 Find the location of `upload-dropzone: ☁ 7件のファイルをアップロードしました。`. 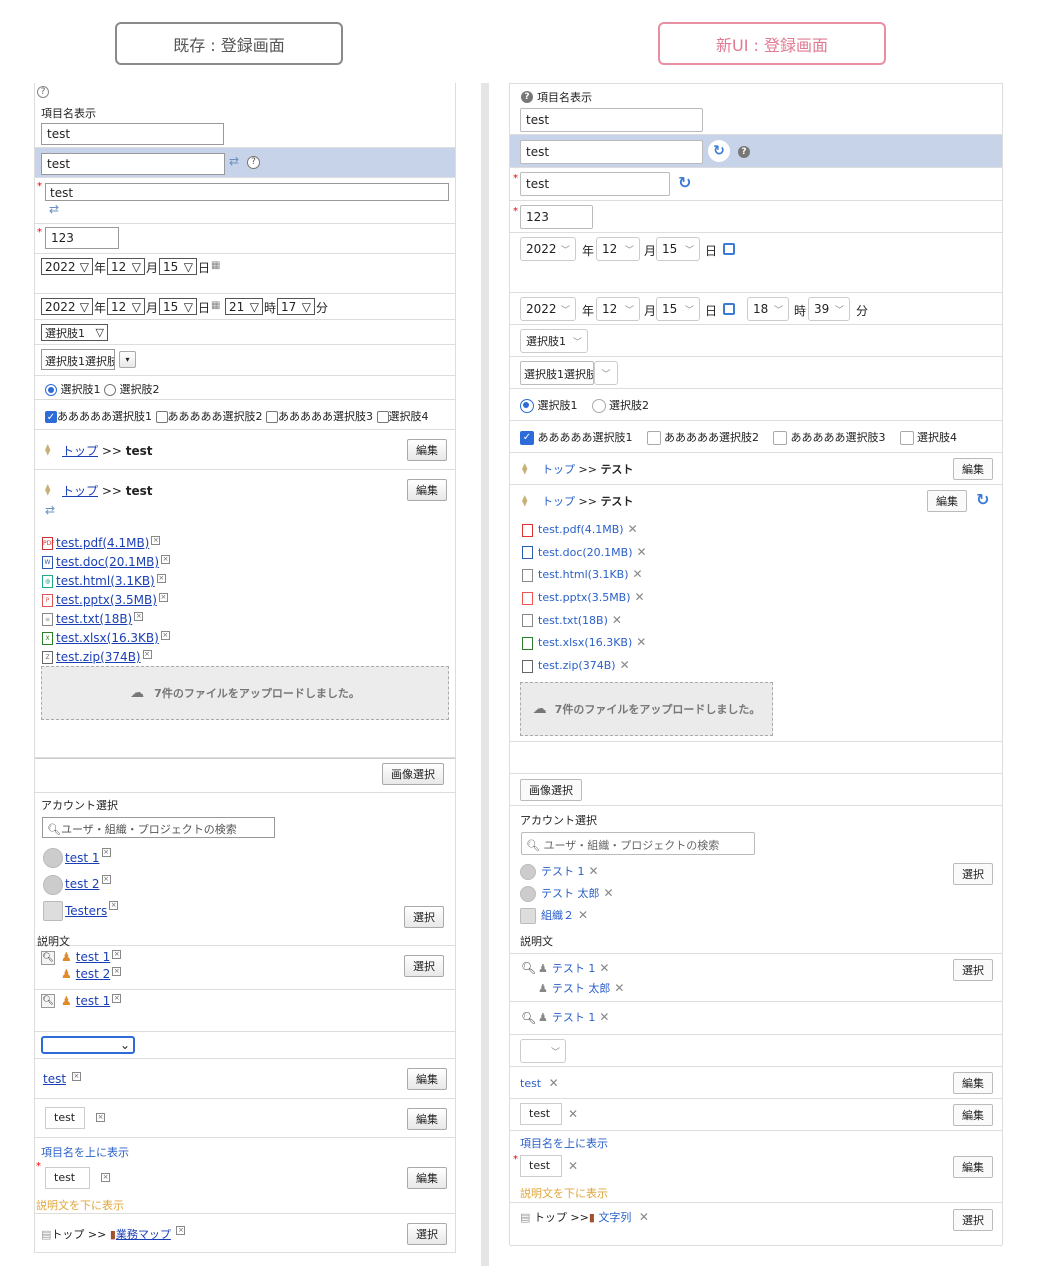

upload-dropzone: ☁ 7件のファイルをアップロードしました。 is located at coordinates (245, 693).